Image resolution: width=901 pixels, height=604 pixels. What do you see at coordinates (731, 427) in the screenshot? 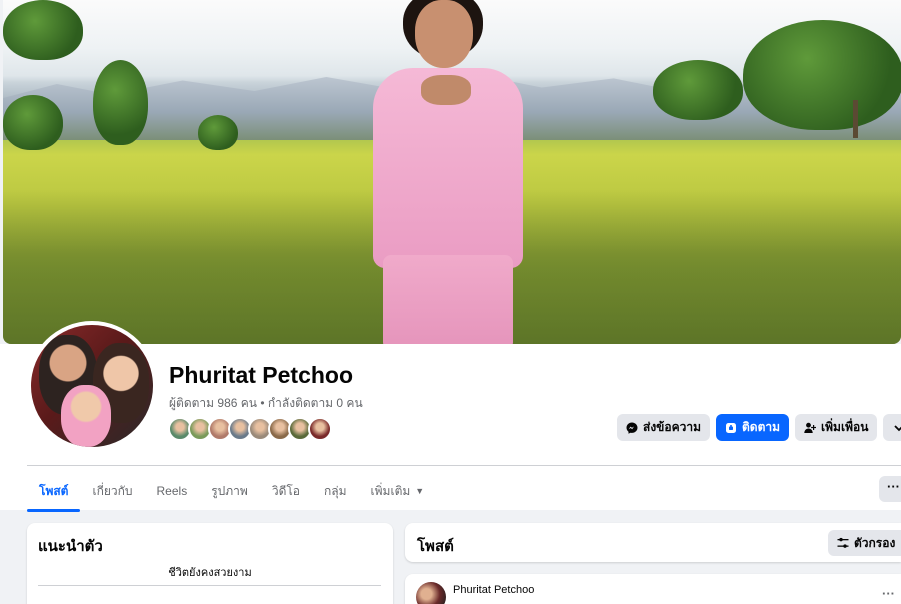
I see `follow-icon` at bounding box center [731, 427].